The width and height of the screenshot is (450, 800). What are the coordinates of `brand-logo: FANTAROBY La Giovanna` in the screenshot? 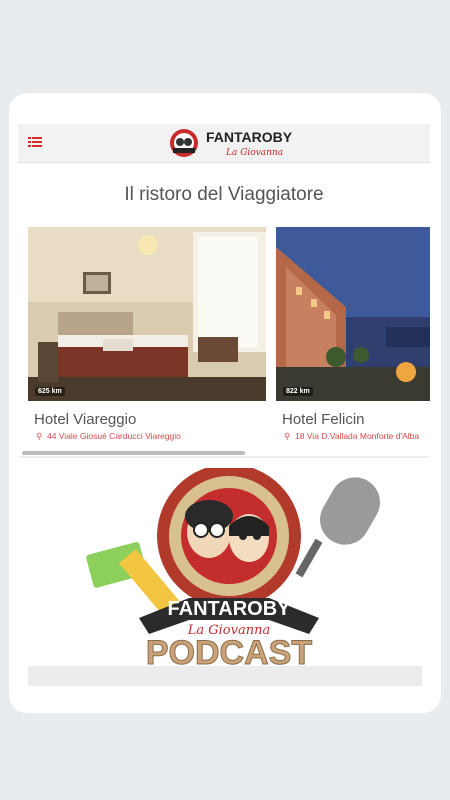 It's located at (233, 143).